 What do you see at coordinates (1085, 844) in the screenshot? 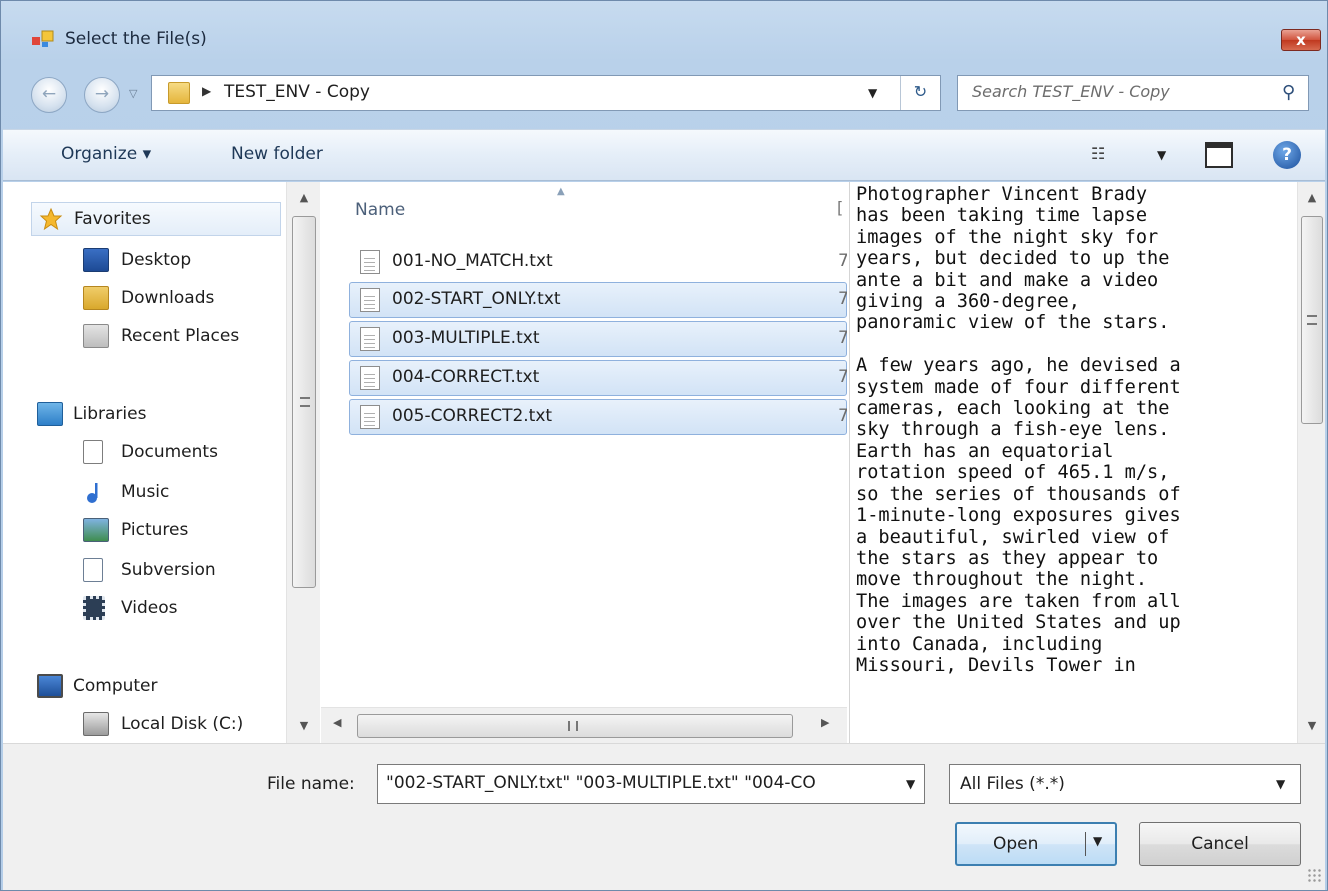
I see `open-split-divider` at bounding box center [1085, 844].